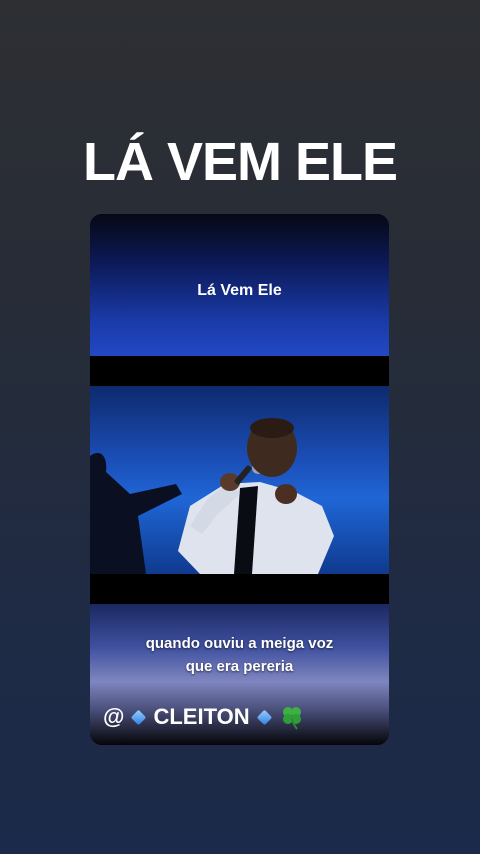 This screenshot has width=480, height=854. Describe the element at coordinates (239, 643) in the screenshot. I see `subtitle-line-1: quando ouviu a meiga voz` at that location.